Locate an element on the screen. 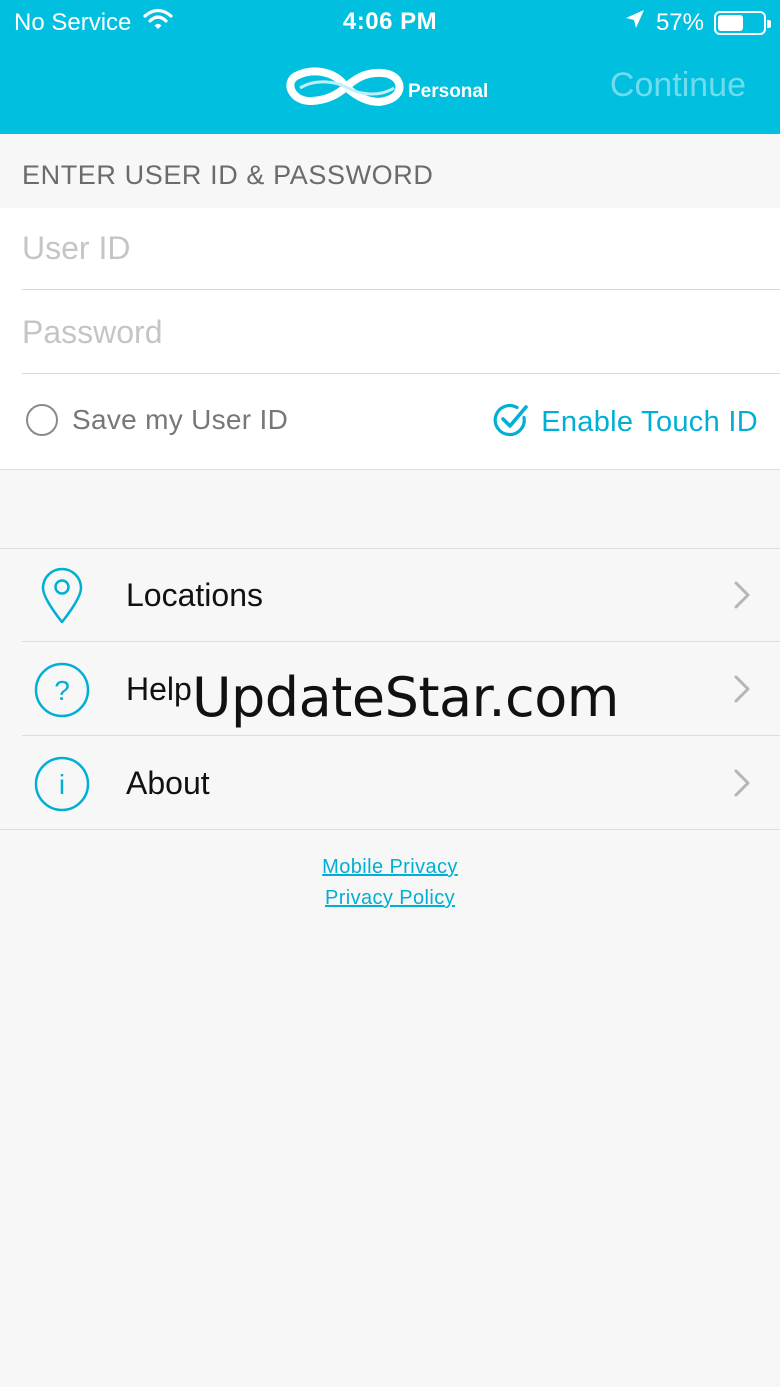  mobile-privacy-link: Mobile Privacy is located at coordinates (390, 867).